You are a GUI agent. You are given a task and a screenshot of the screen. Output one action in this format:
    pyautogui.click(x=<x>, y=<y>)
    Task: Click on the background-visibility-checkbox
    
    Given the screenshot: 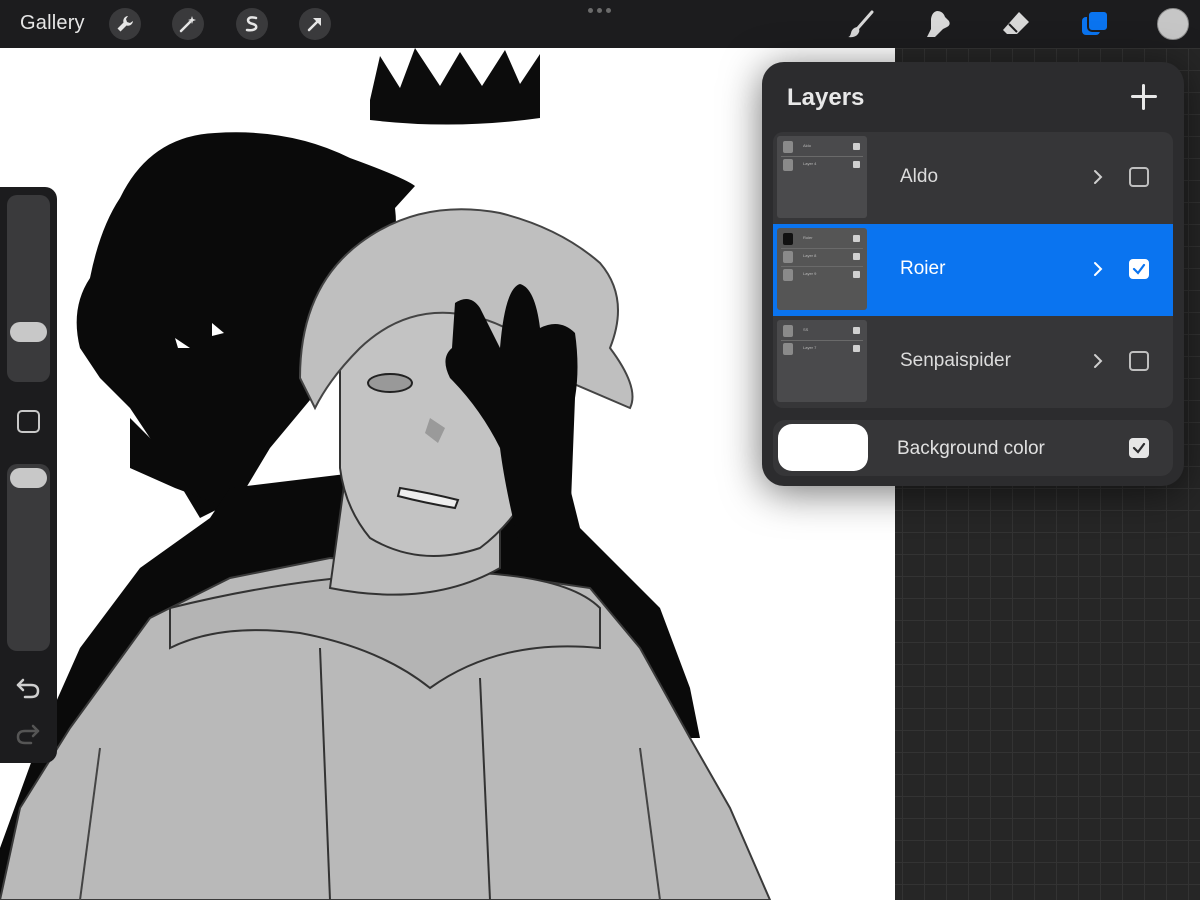 What is the action you would take?
    pyautogui.click(x=1139, y=448)
    